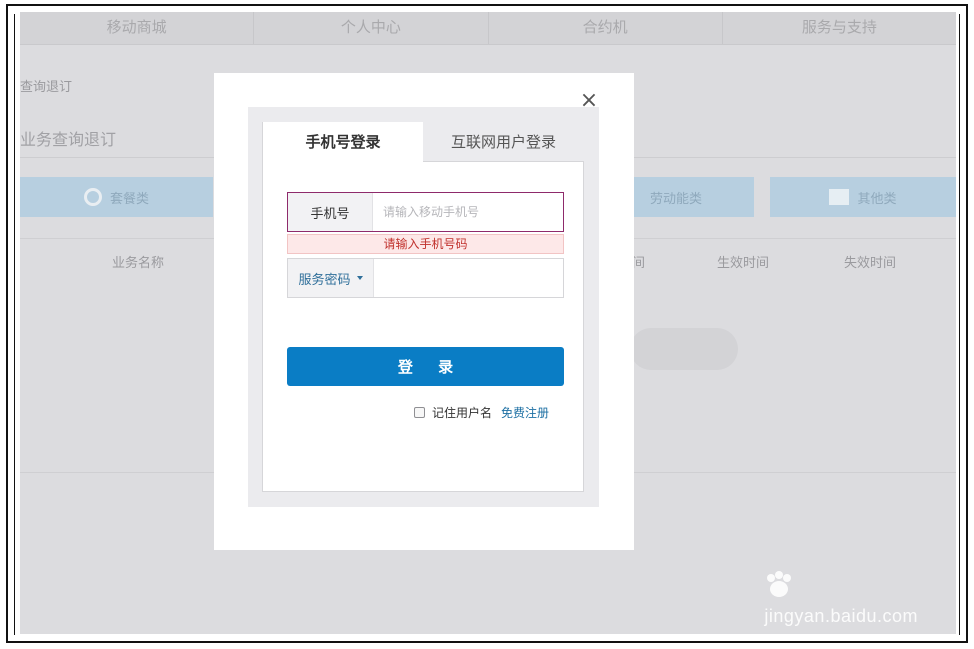 The image size is (974, 649). Describe the element at coordinates (525, 412) in the screenshot. I see `register-link: 免费注册` at that location.